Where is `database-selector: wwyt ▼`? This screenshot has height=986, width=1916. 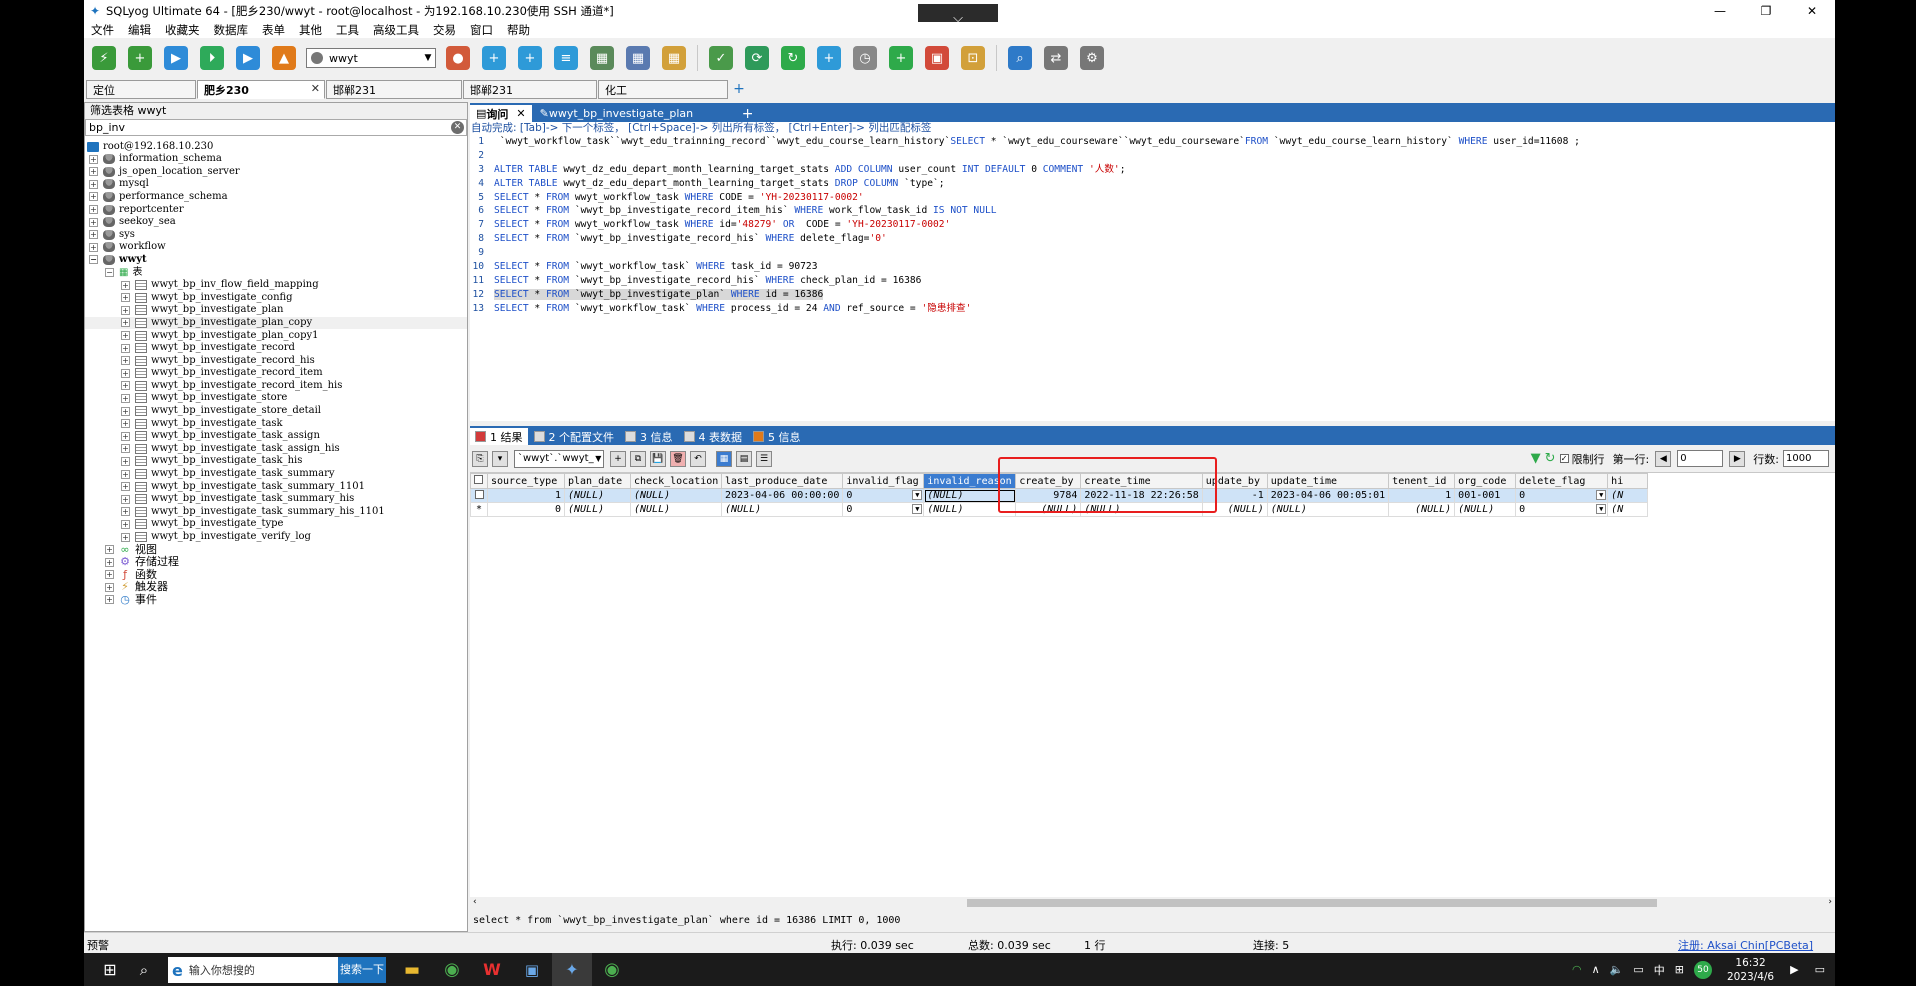 database-selector: wwyt ▼ is located at coordinates (371, 58).